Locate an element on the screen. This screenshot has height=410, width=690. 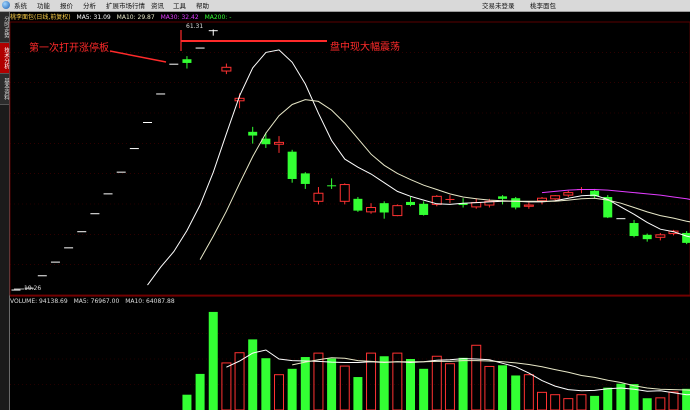
menu-news: 资讯 is located at coordinates (157, 6).